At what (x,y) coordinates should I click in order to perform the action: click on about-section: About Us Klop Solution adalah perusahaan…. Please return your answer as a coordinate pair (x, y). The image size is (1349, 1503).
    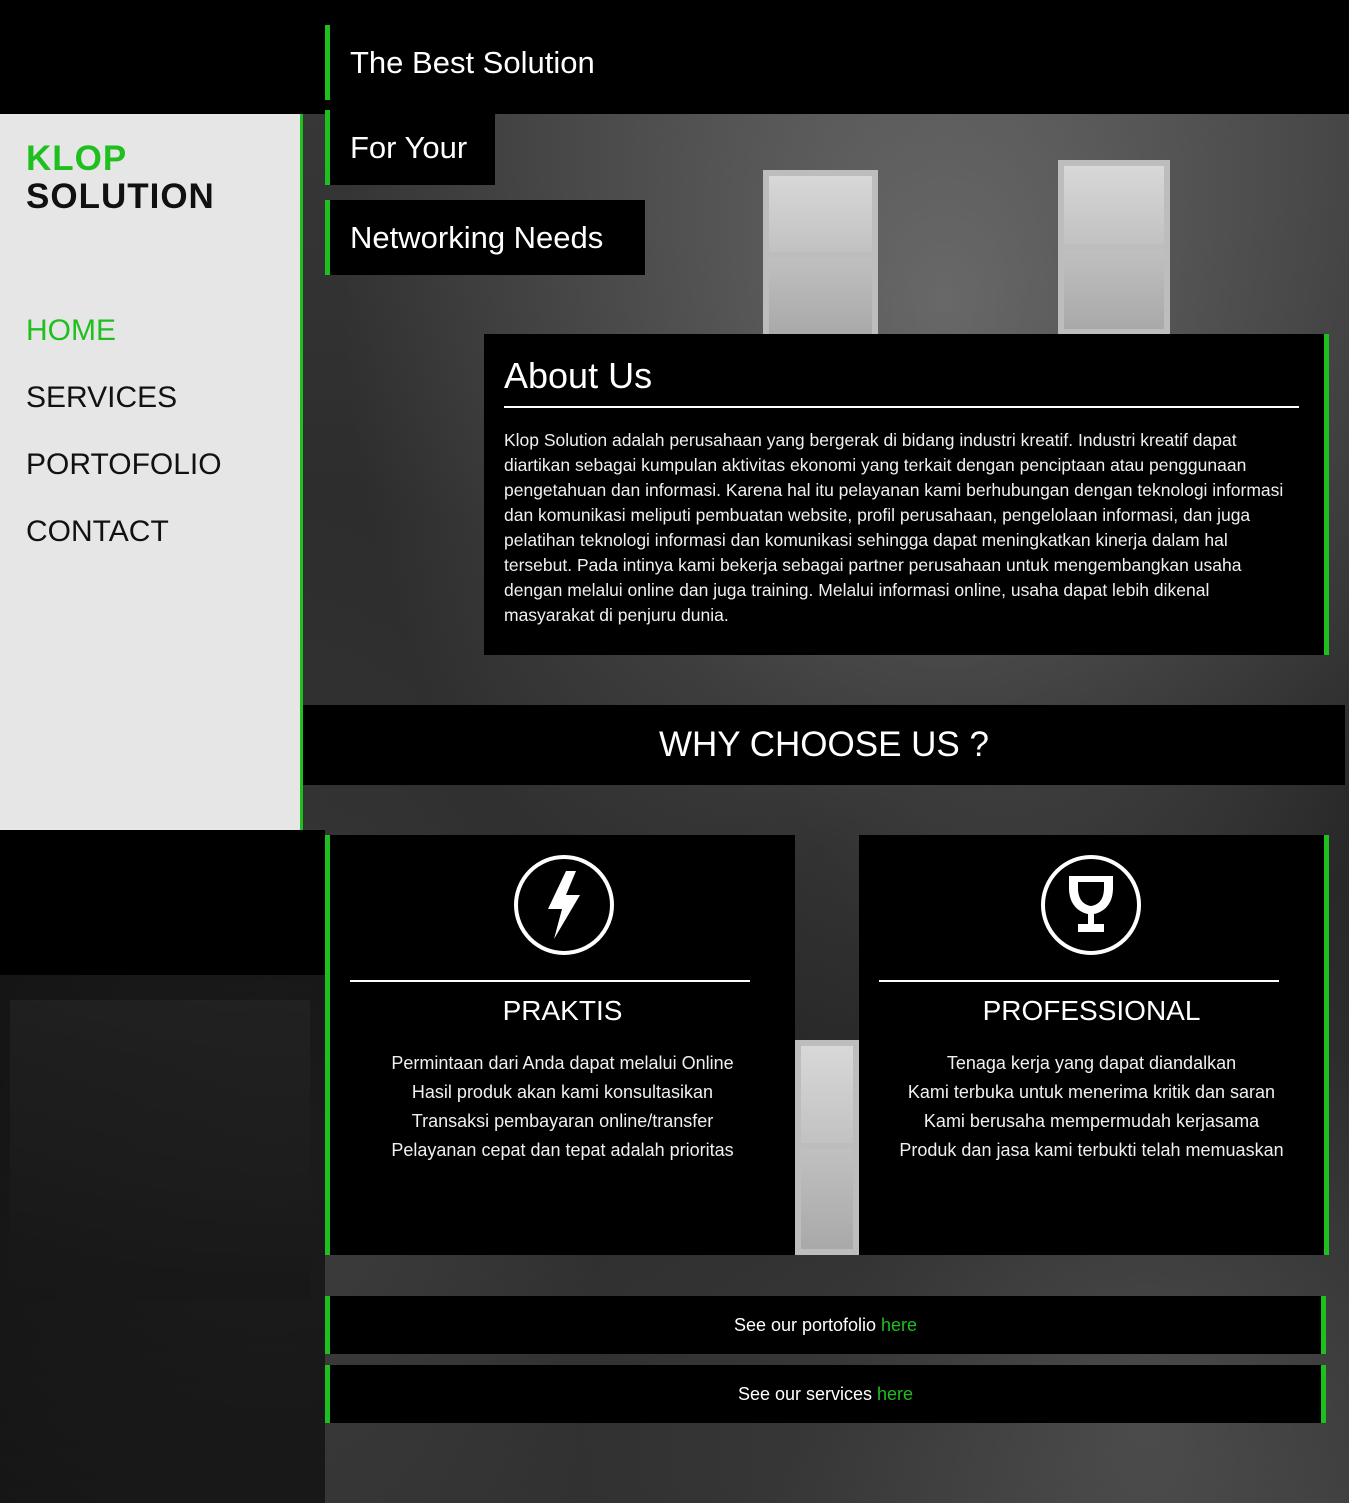
    Looking at the image, I should click on (906, 494).